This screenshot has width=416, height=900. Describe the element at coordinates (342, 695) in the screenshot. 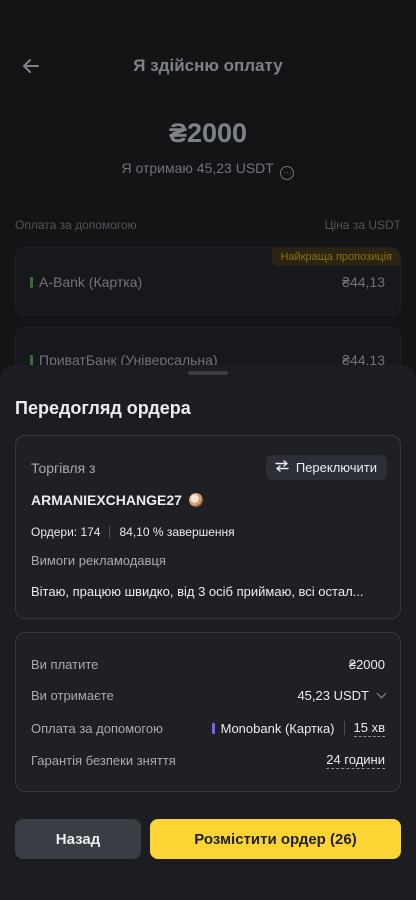

I see `receive-value: 45,23 USDT` at that location.